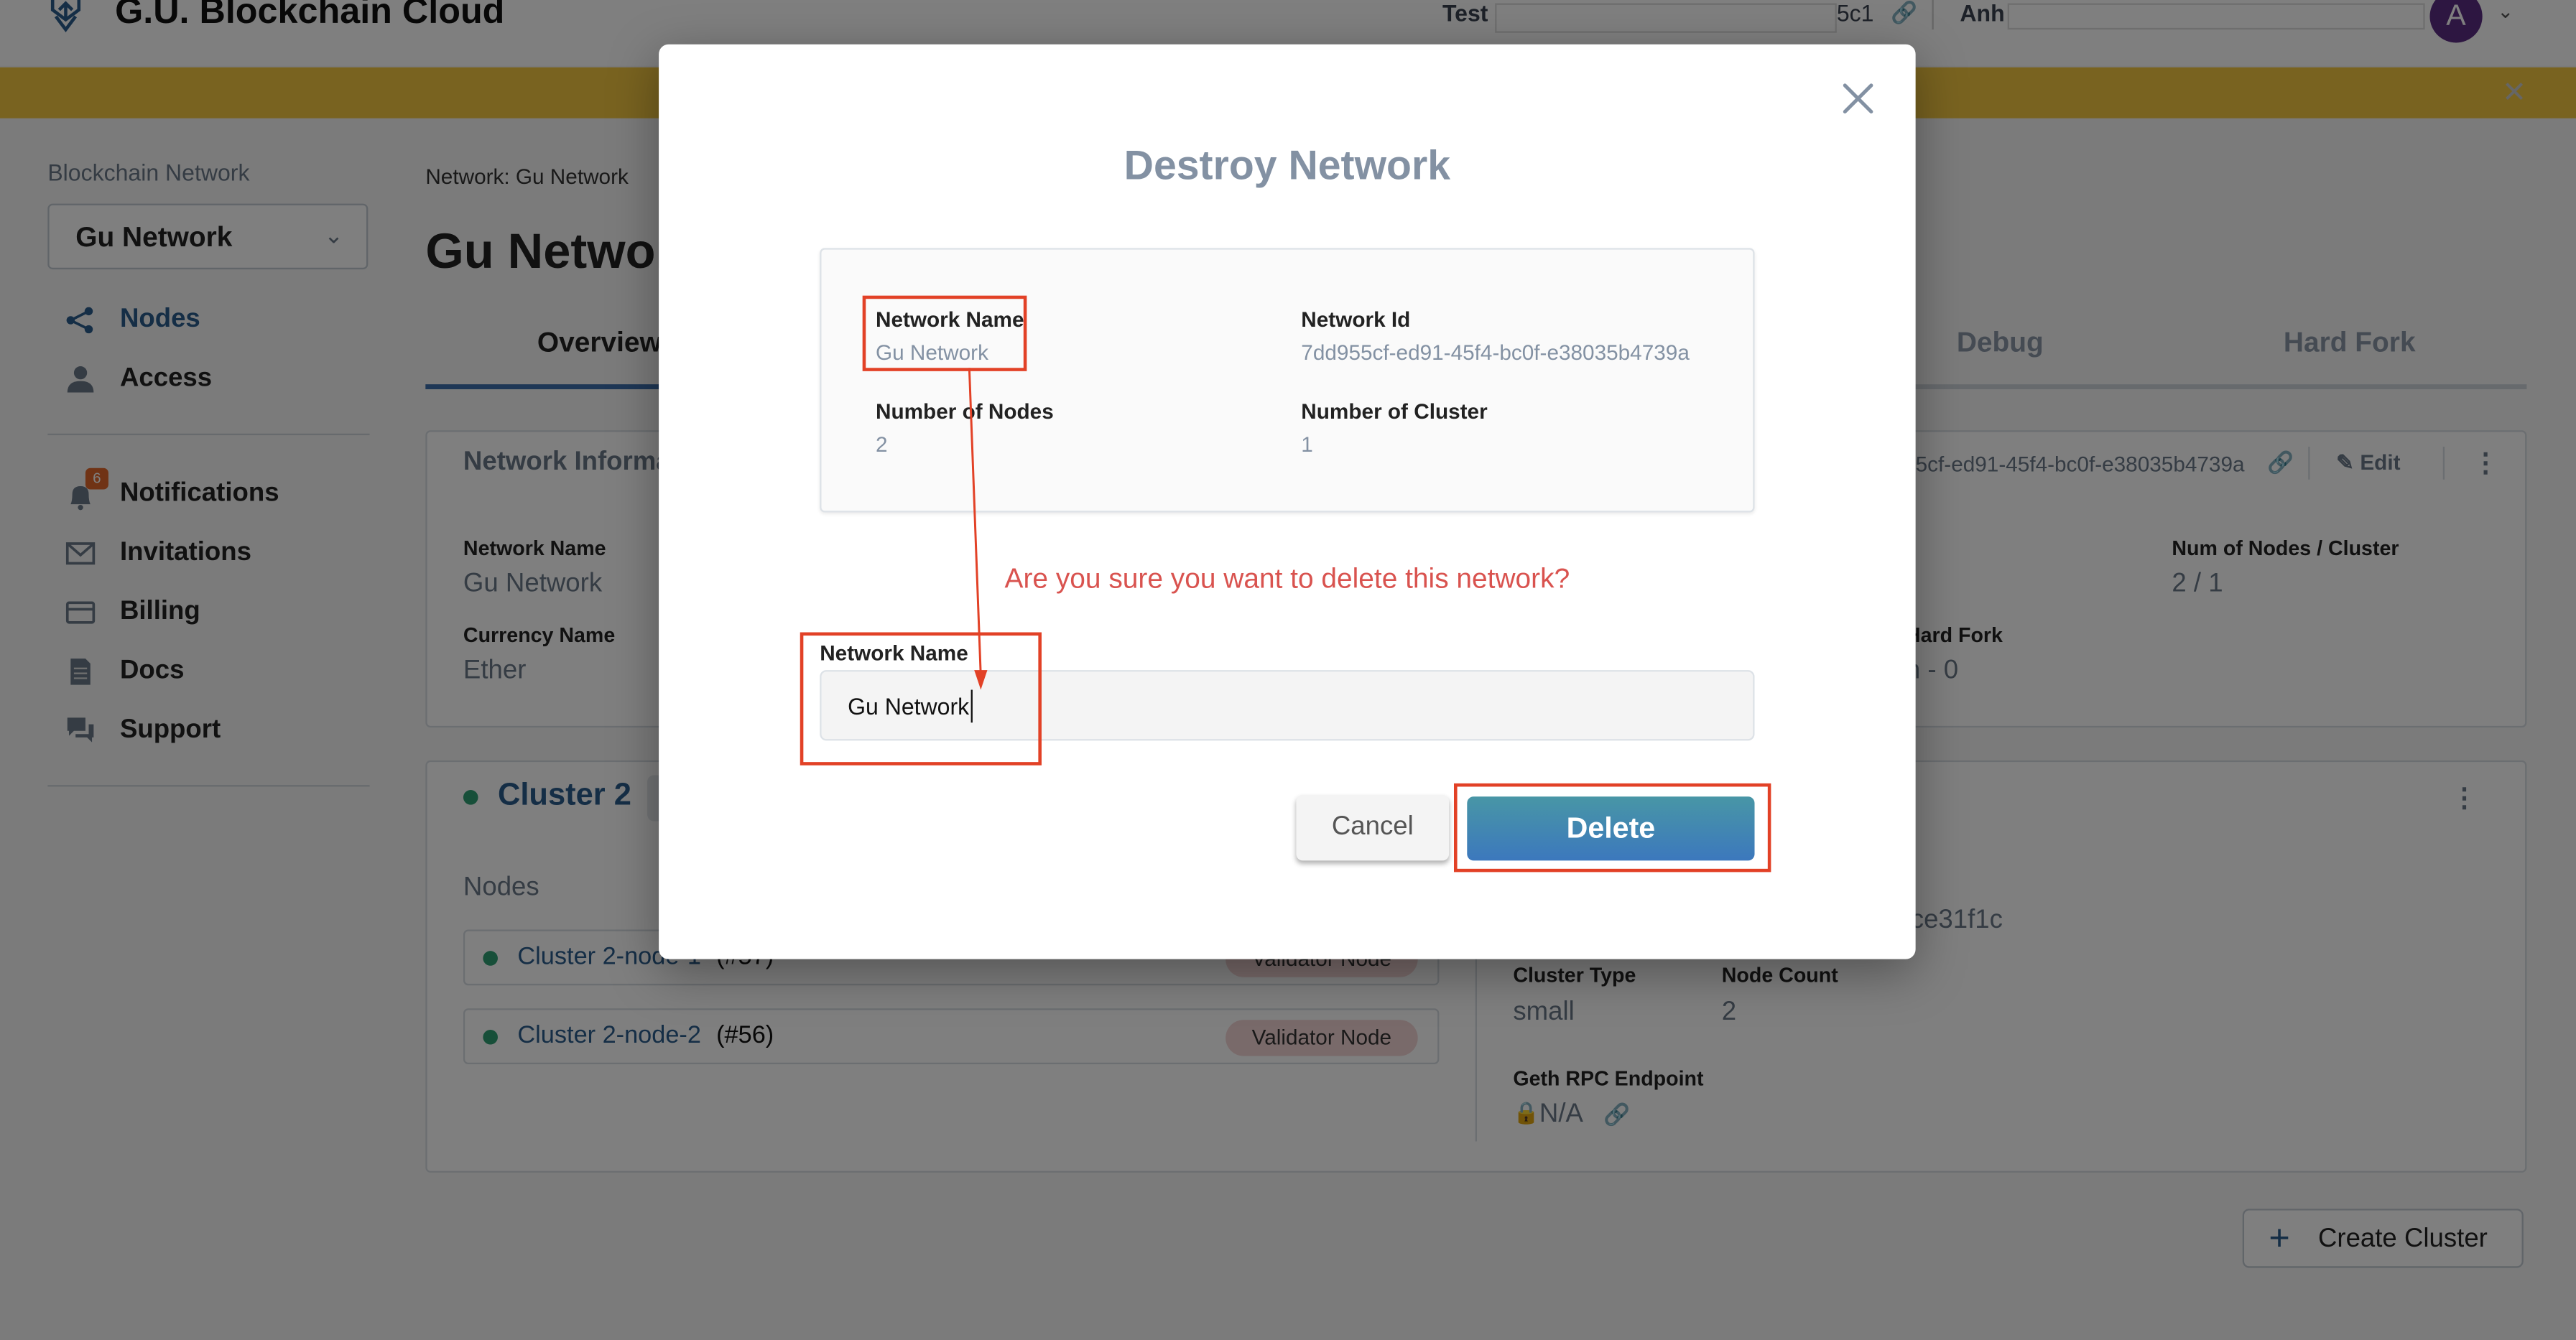 The width and height of the screenshot is (2576, 1340). Describe the element at coordinates (1287, 166) in the screenshot. I see `modal-title: Destroy Network` at that location.